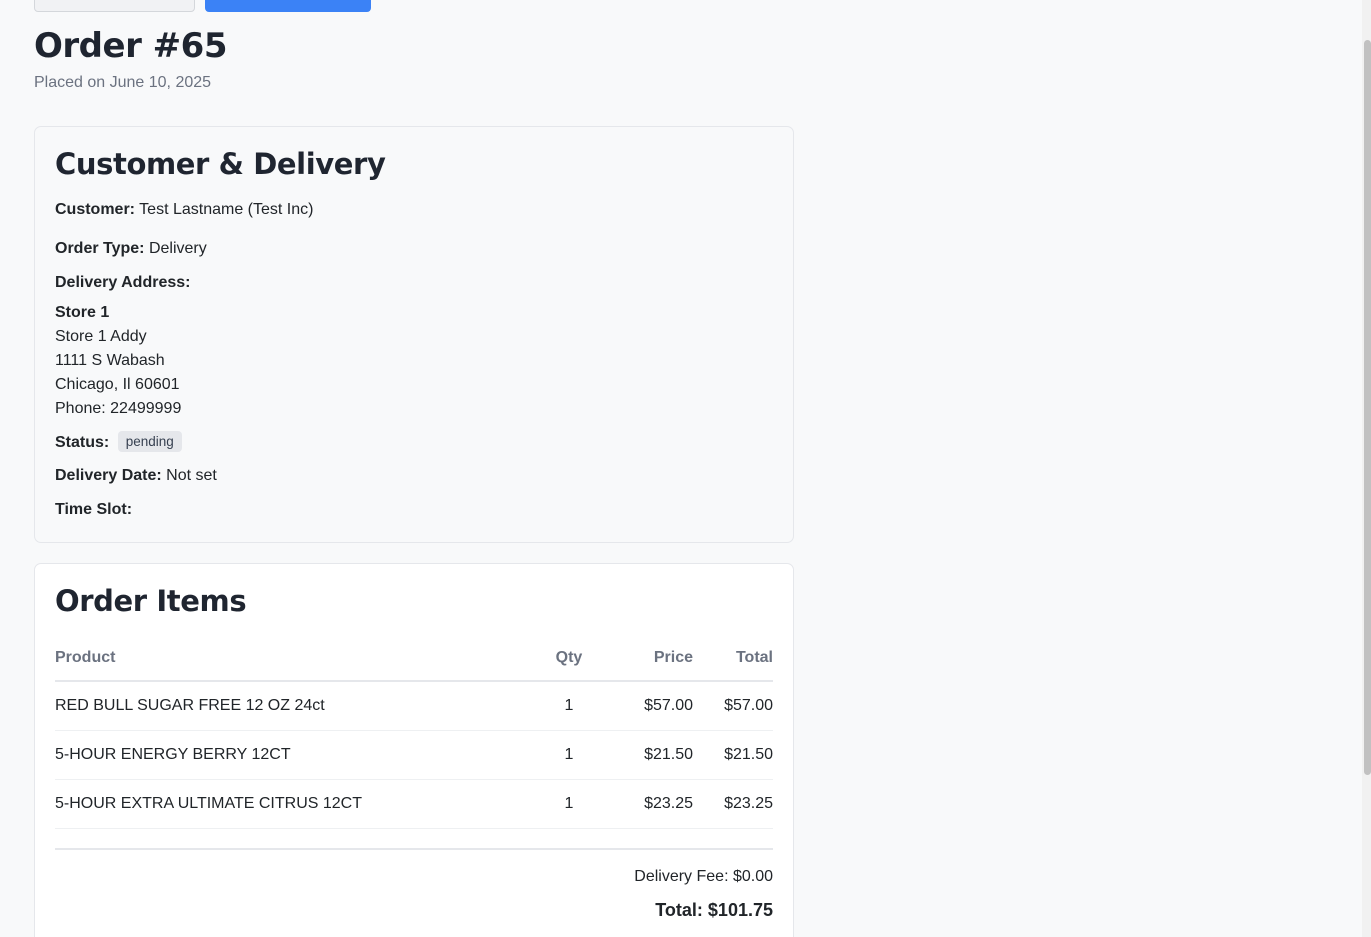 The width and height of the screenshot is (1371, 937). What do you see at coordinates (101, 336) in the screenshot?
I see `address-line-1: Store 1 Addy` at bounding box center [101, 336].